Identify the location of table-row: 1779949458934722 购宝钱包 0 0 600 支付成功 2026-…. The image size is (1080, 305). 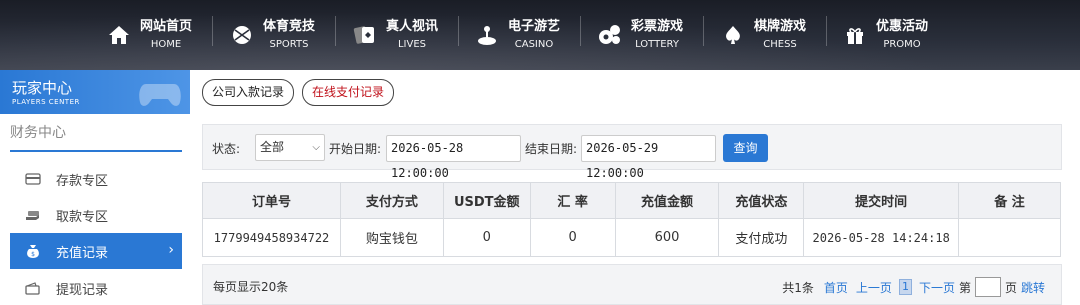
(631, 237).